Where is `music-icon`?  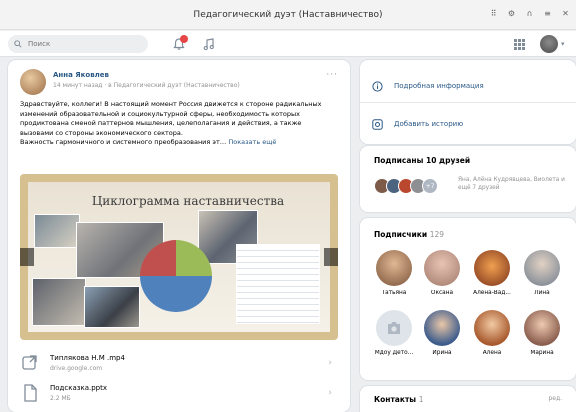 music-icon is located at coordinates (209, 44).